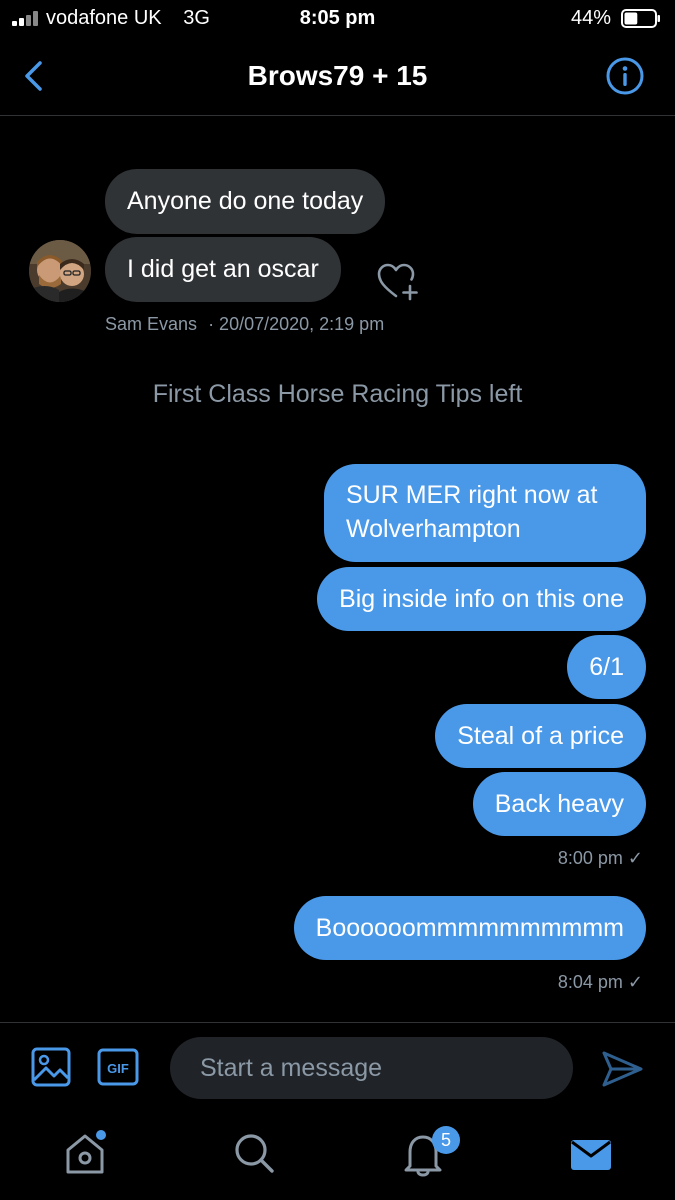 Image resolution: width=675 pixels, height=1200 pixels. I want to click on message-input, so click(371, 1068).